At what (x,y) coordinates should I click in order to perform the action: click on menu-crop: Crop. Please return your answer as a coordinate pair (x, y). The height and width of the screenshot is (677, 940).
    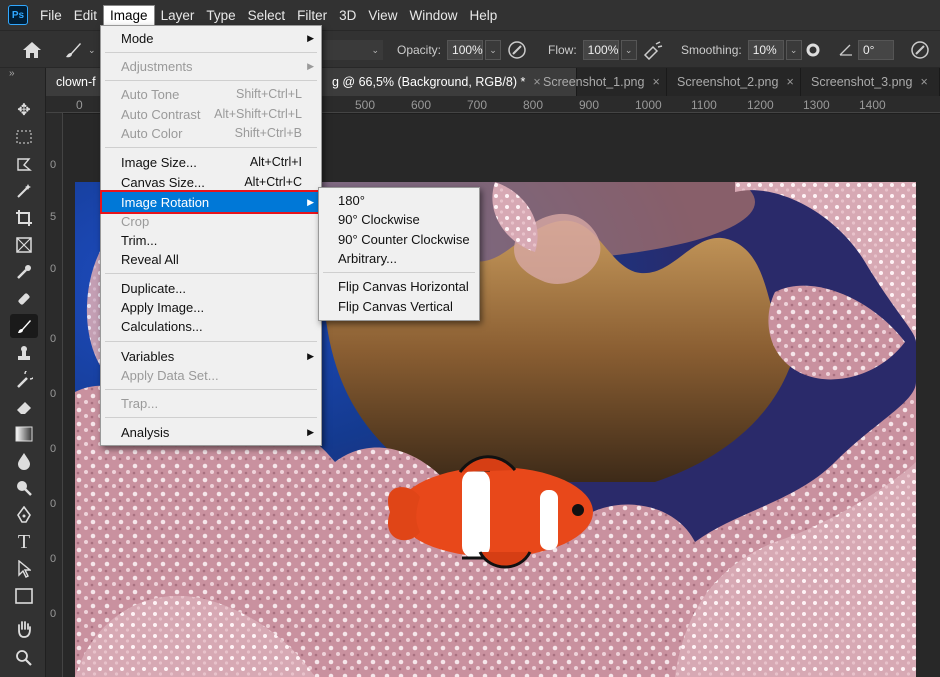
    Looking at the image, I should click on (211, 221).